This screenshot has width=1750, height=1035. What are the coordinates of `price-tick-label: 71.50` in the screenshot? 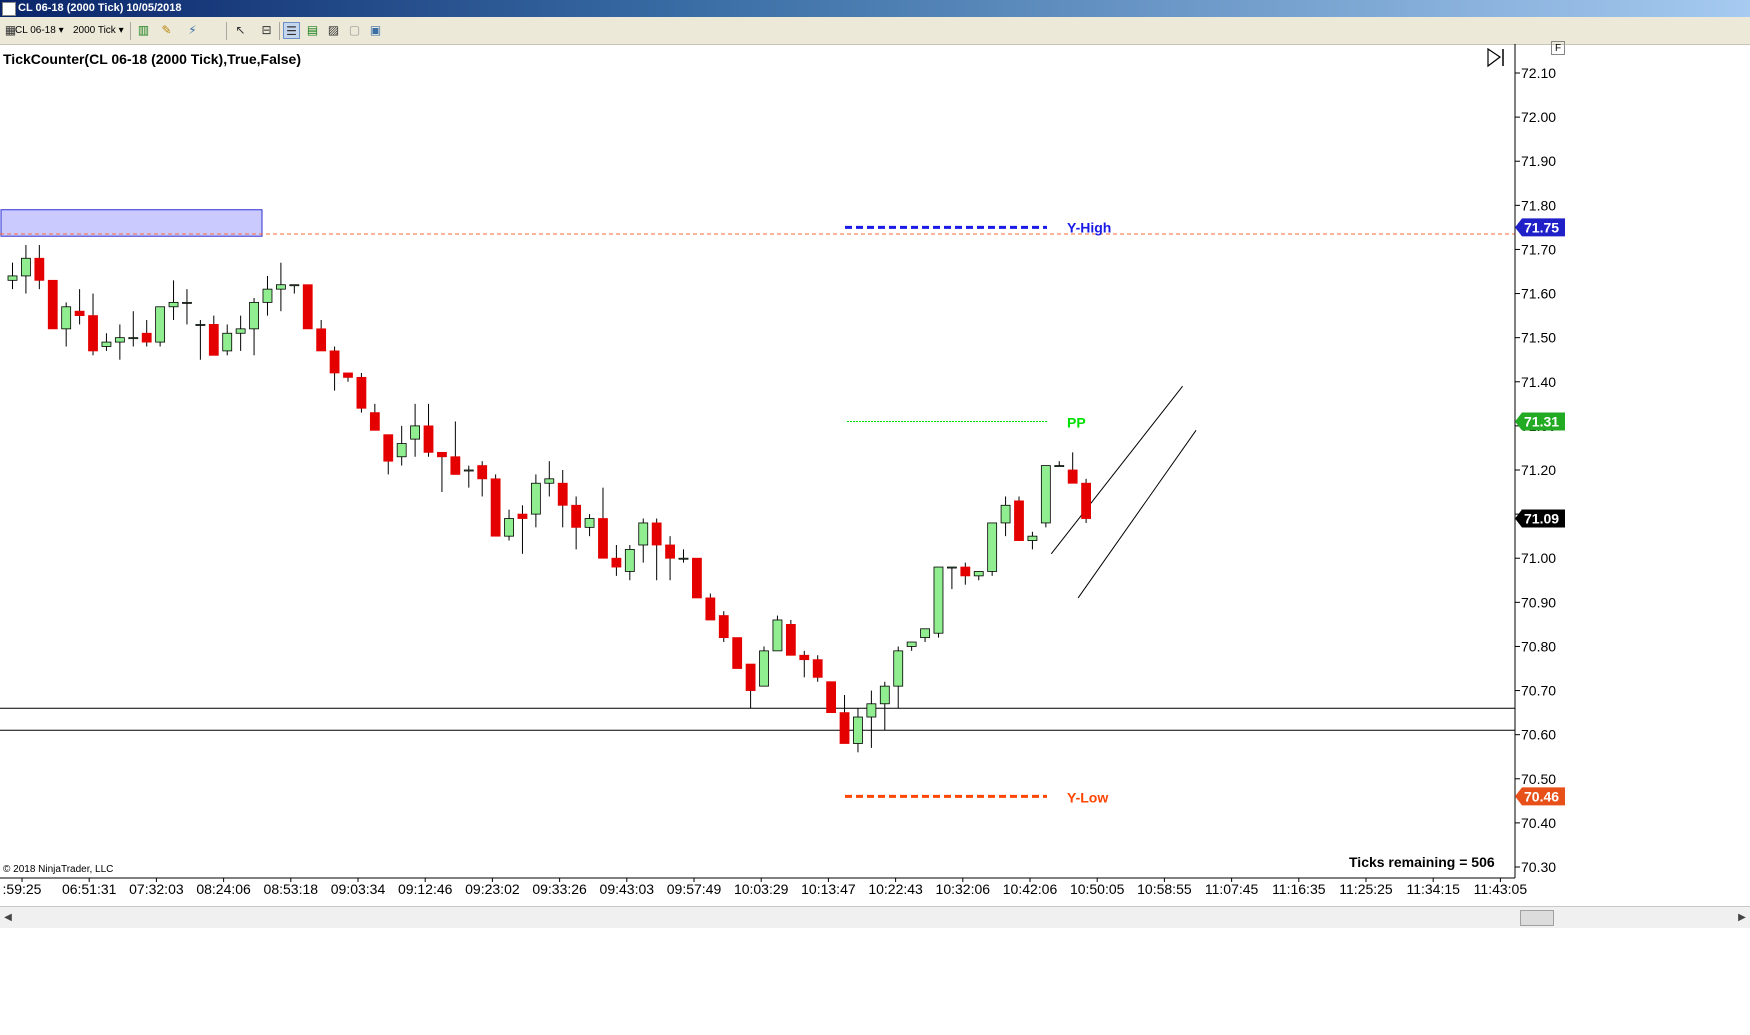 It's located at (1538, 338).